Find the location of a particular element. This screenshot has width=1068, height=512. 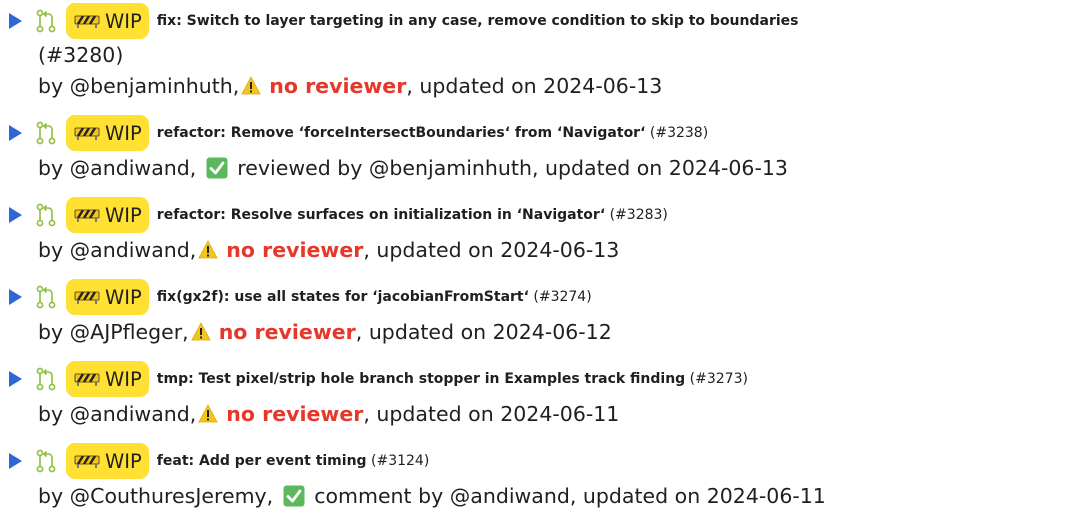

mr-number: (#3274) is located at coordinates (562, 297).